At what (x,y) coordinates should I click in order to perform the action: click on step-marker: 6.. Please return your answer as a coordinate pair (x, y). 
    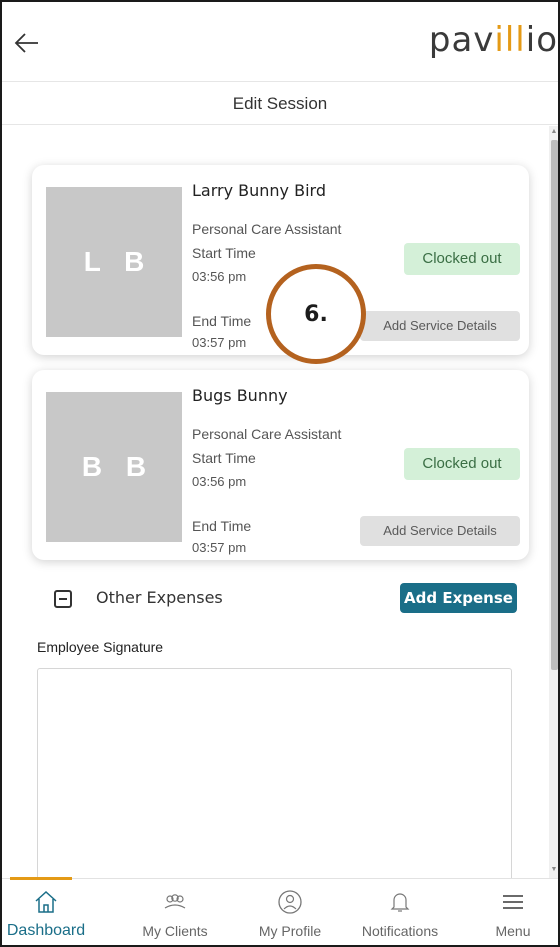
    Looking at the image, I should click on (316, 314).